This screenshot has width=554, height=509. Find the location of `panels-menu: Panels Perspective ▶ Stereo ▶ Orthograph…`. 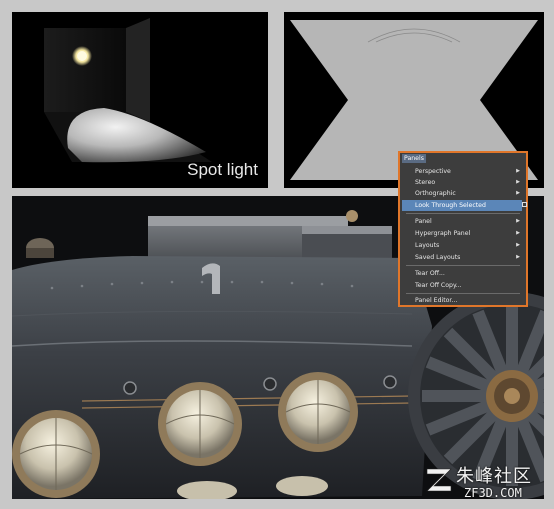

panels-menu: Panels Perspective ▶ Stereo ▶ Orthograph… is located at coordinates (463, 229).